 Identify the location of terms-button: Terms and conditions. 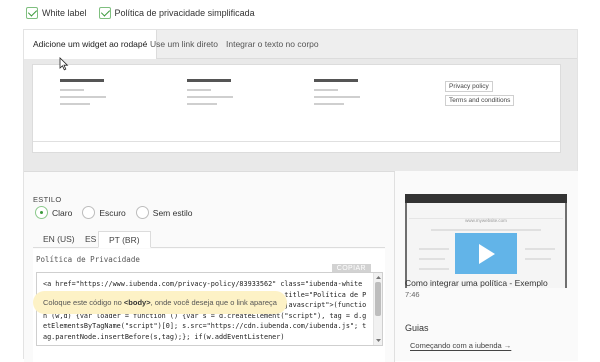
(480, 100).